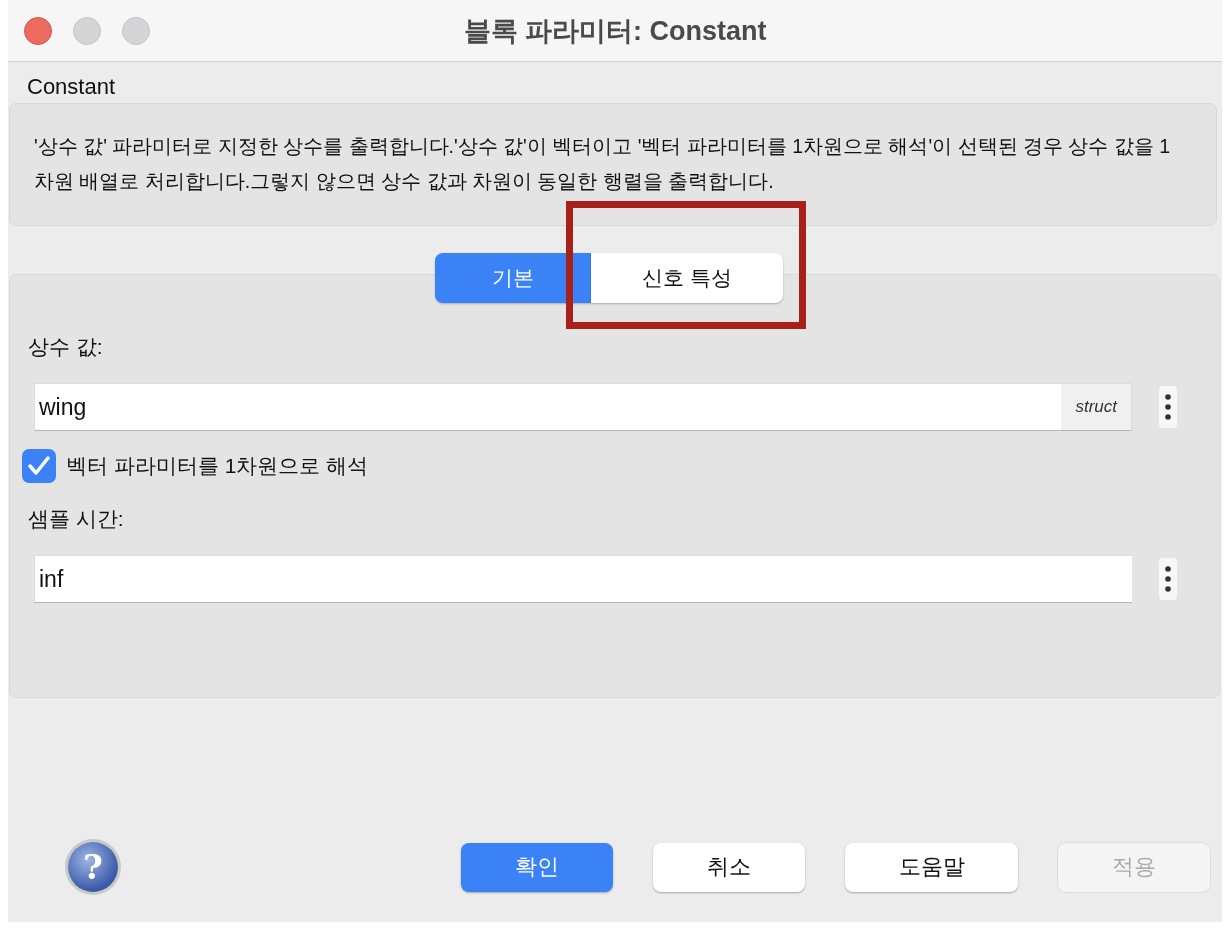  What do you see at coordinates (583, 579) in the screenshot?
I see `input-field: inf` at bounding box center [583, 579].